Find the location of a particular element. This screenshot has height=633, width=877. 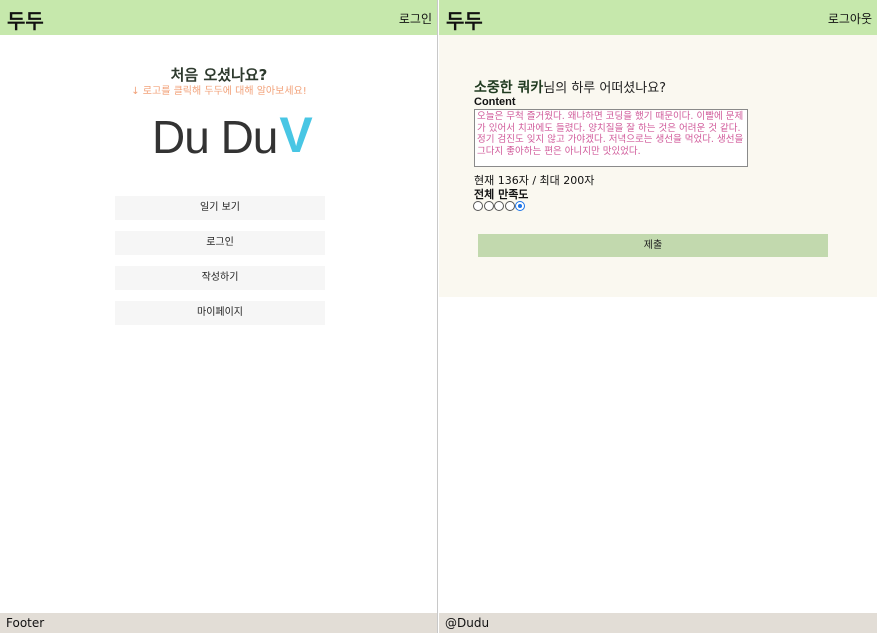

submit-button: 제출 is located at coordinates (653, 245).